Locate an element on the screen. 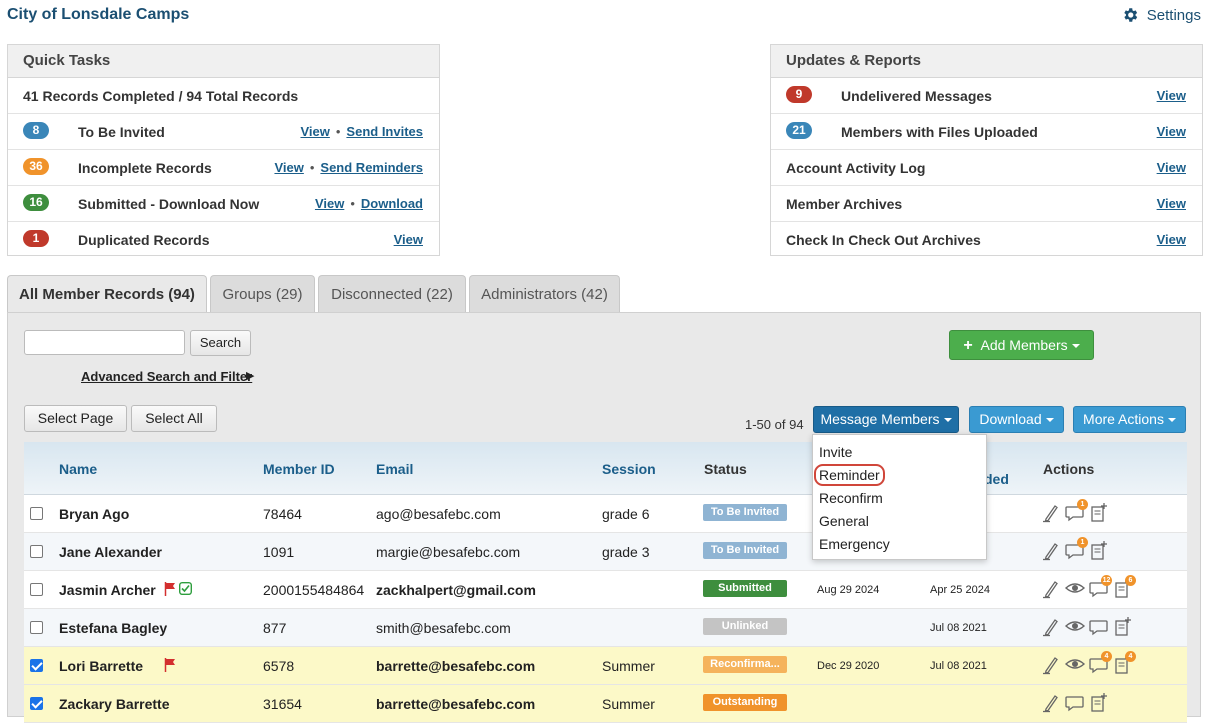  search-button: Search is located at coordinates (220, 343).